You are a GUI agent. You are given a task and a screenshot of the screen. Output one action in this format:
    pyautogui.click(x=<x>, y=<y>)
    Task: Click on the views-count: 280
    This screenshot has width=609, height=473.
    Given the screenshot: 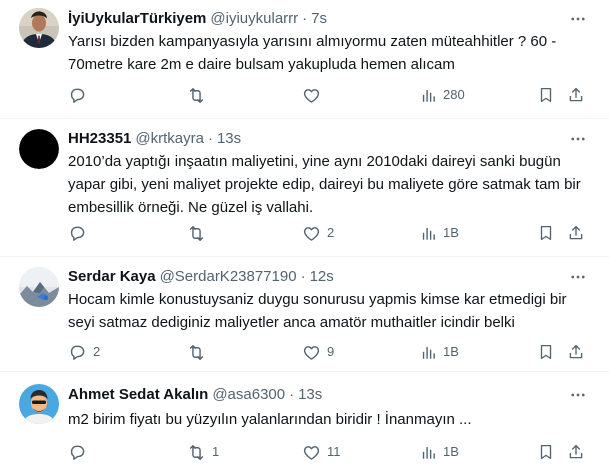 What is the action you would take?
    pyautogui.click(x=454, y=94)
    